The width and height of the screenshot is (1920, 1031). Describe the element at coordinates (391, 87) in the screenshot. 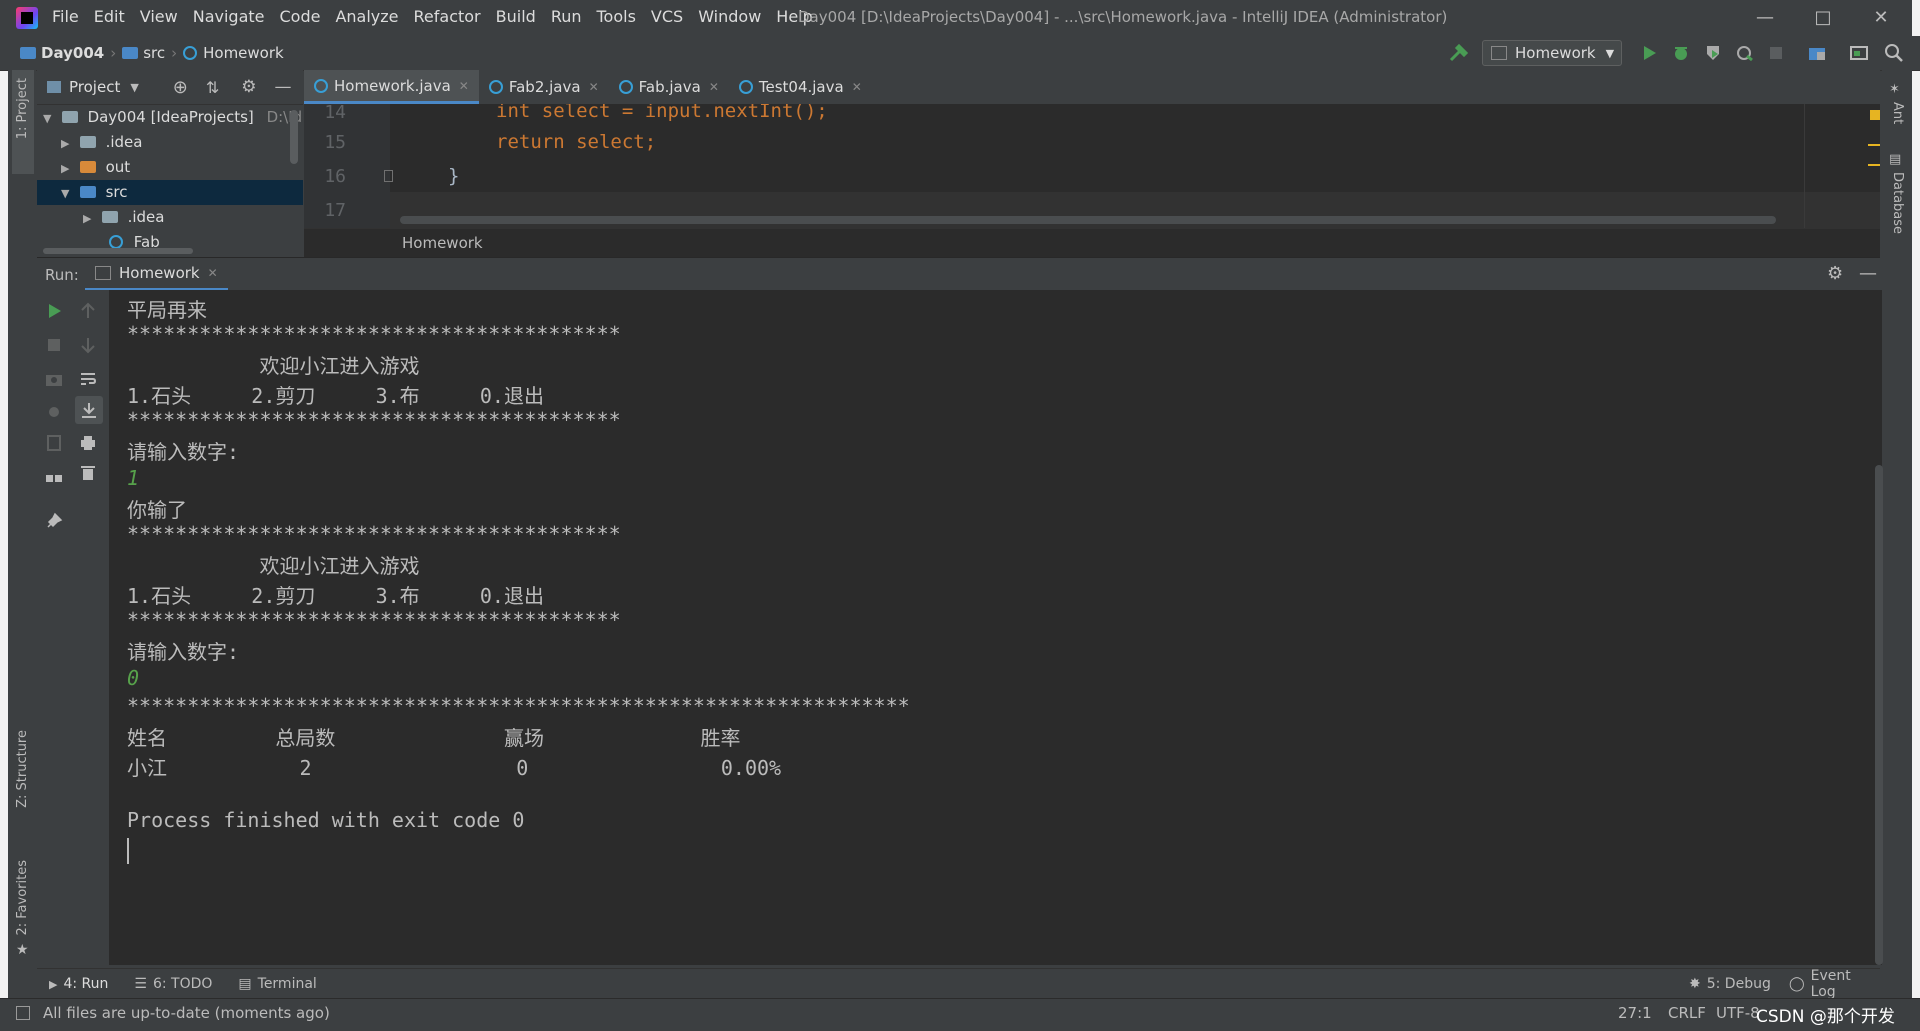

I see `tab-homework-java: Homework.java ✕` at that location.